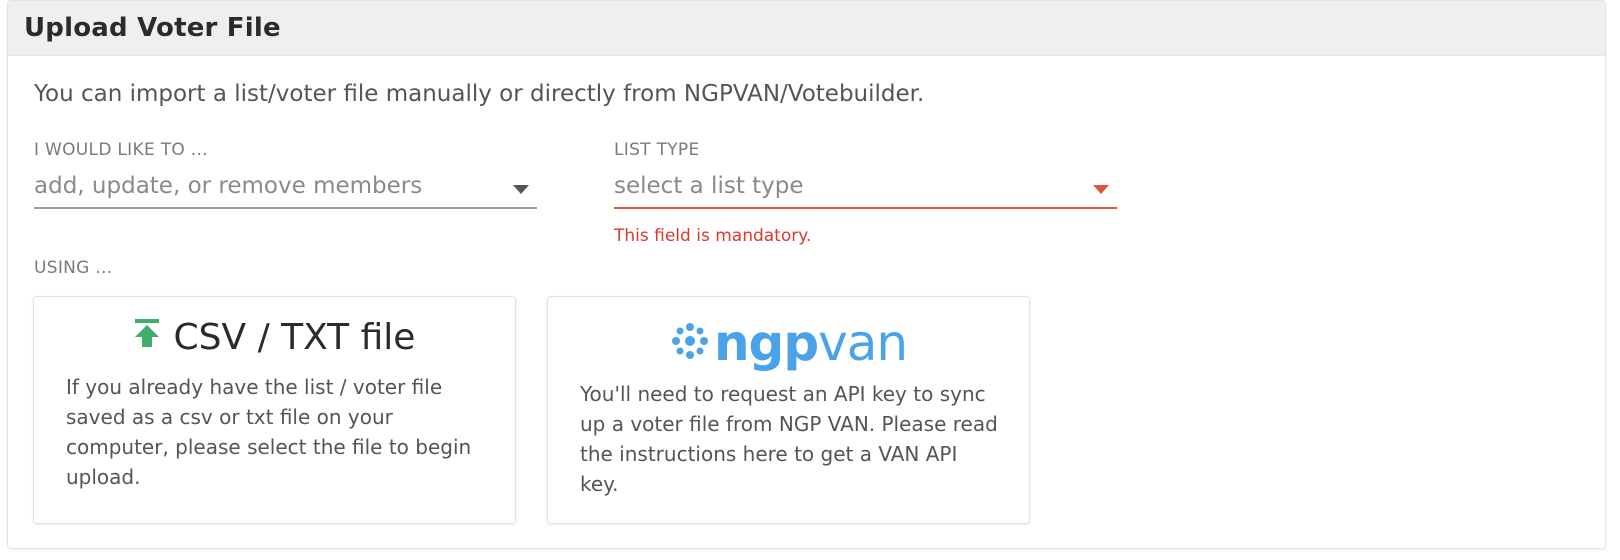 The width and height of the screenshot is (1620, 560). What do you see at coordinates (865, 190) in the screenshot?
I see `list-type-select: select a list type` at bounding box center [865, 190].